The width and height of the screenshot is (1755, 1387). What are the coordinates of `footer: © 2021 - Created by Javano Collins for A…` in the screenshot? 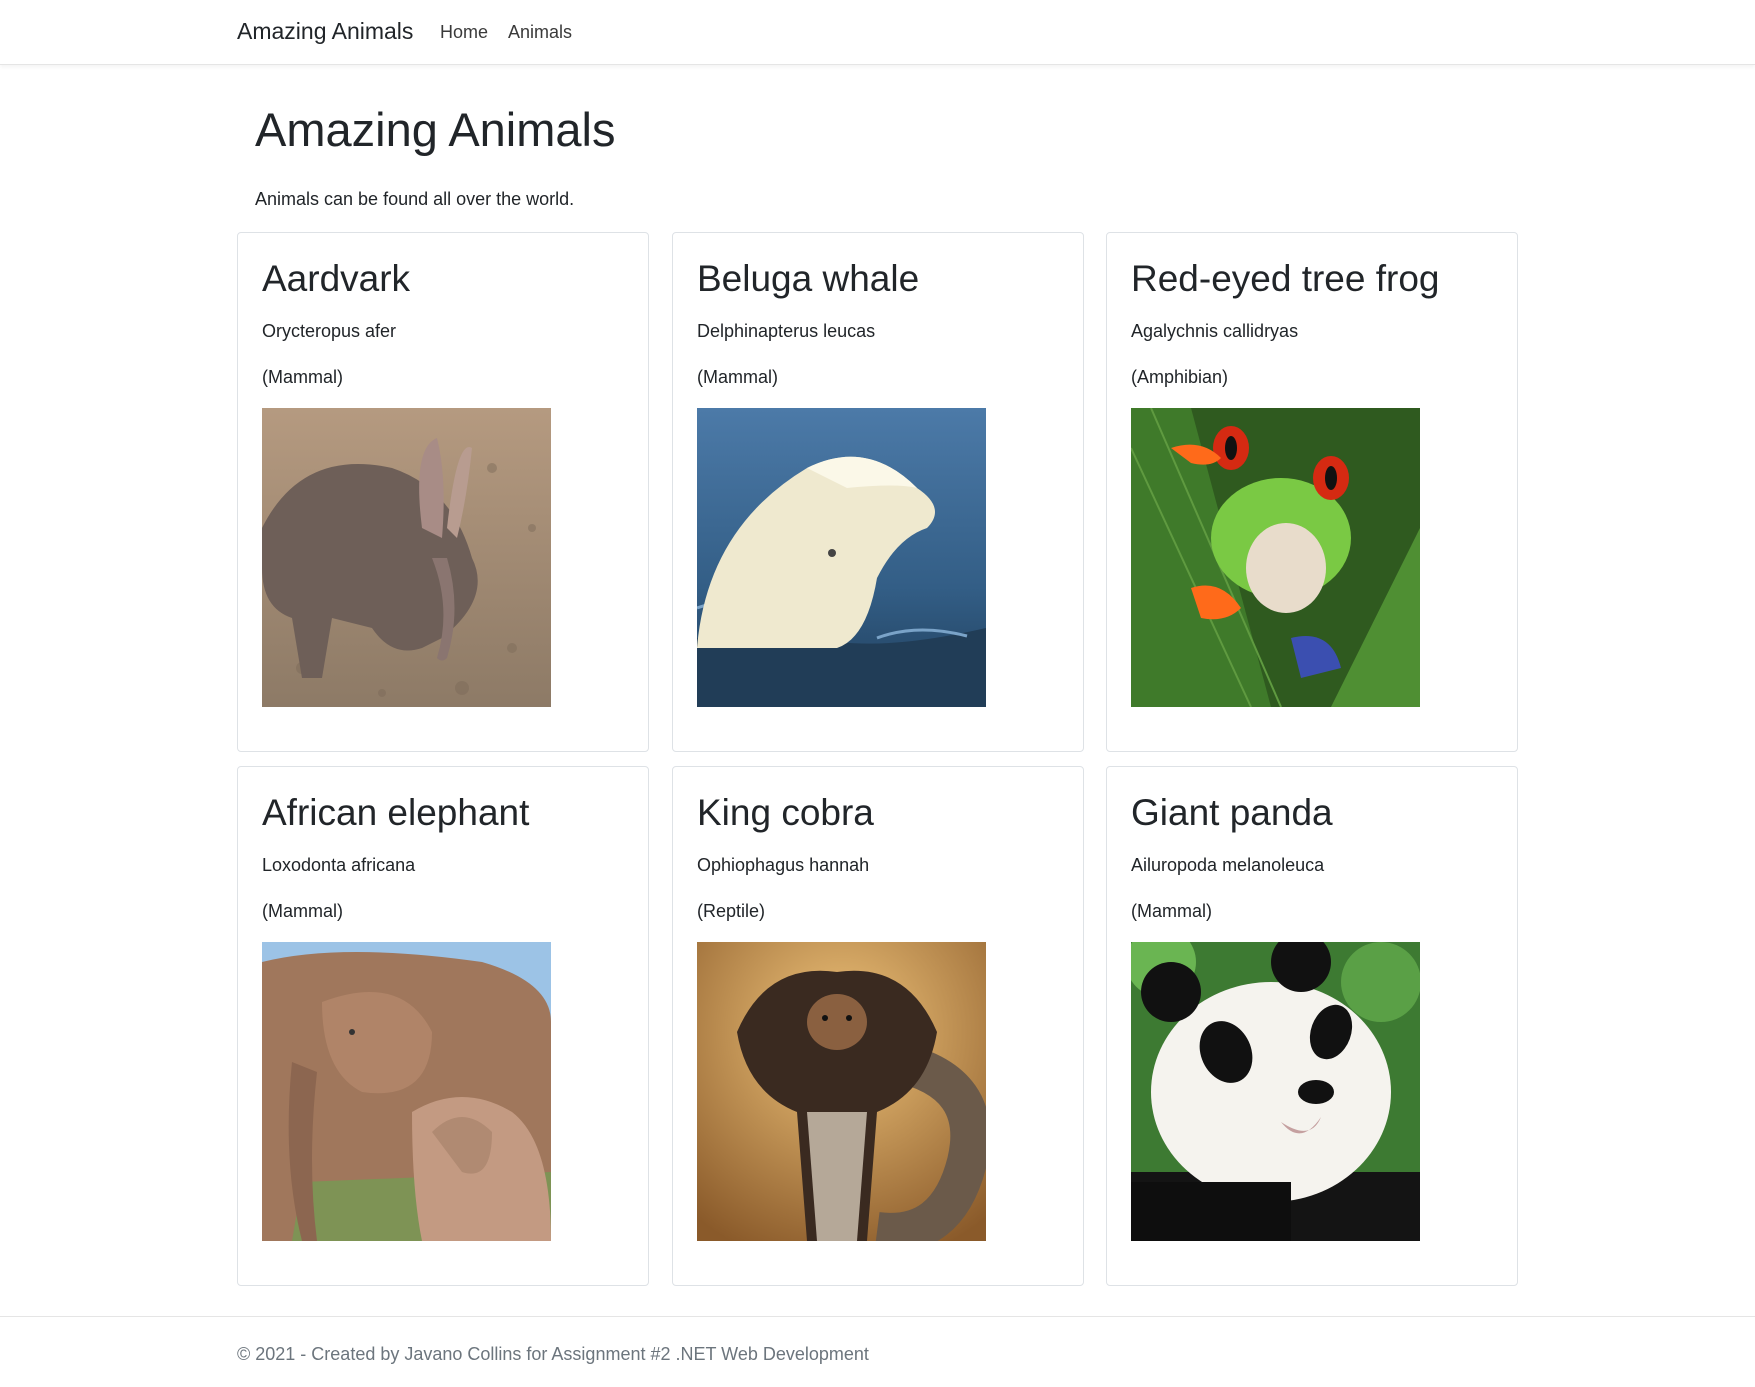 It's located at (877, 1351).